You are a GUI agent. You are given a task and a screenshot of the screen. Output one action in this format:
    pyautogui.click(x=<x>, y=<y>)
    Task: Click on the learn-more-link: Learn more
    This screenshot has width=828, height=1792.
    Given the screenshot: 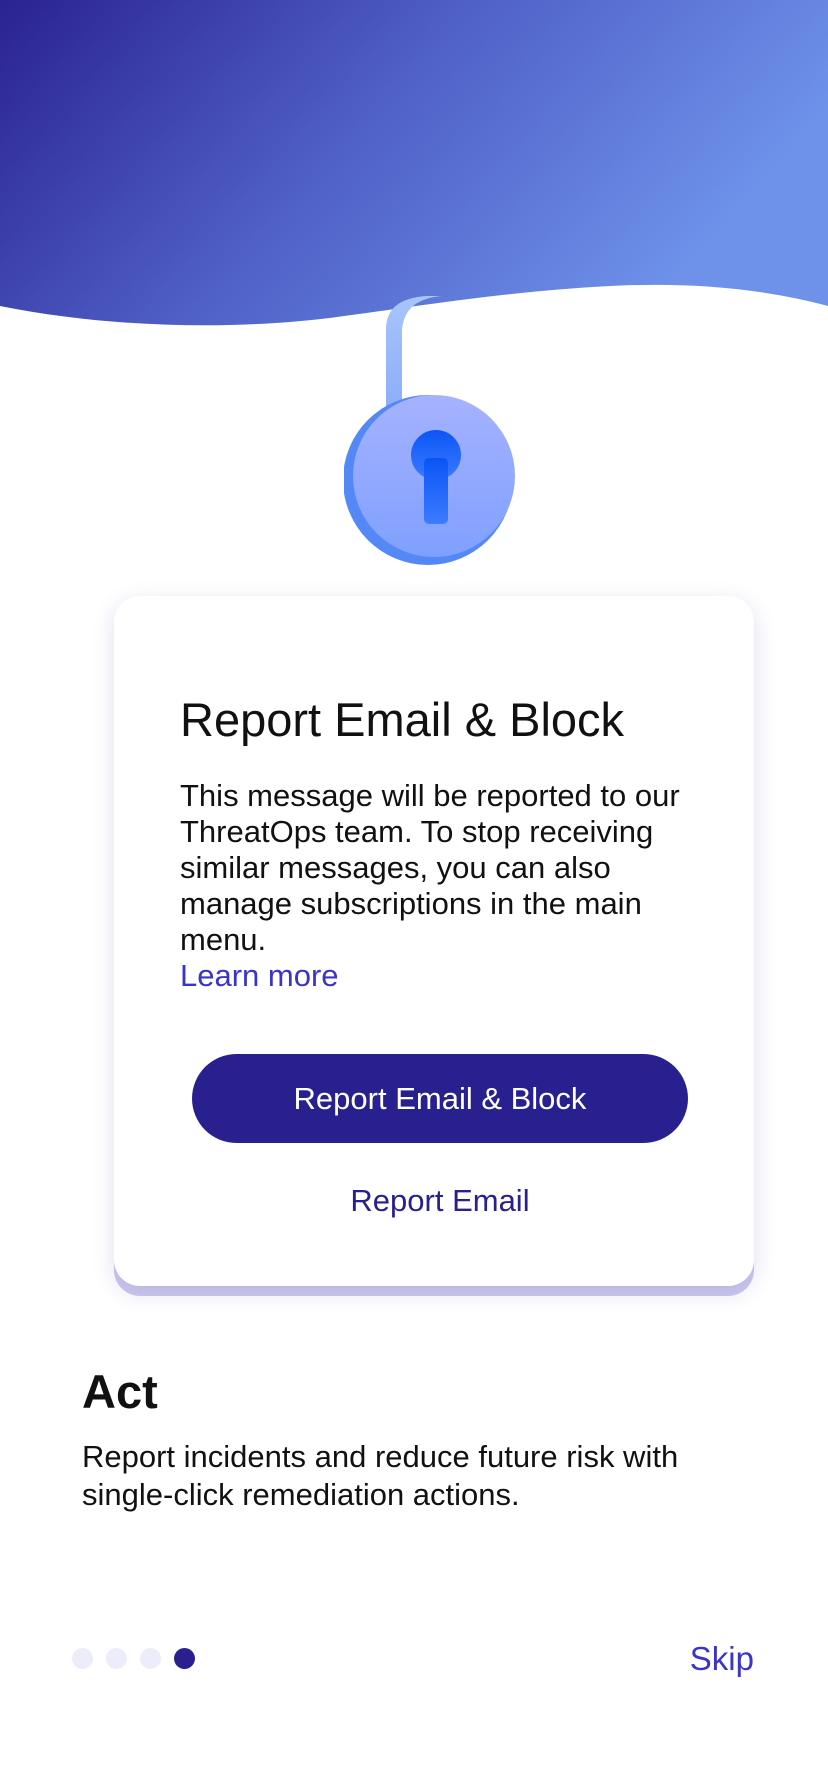 What is the action you would take?
    pyautogui.click(x=259, y=976)
    